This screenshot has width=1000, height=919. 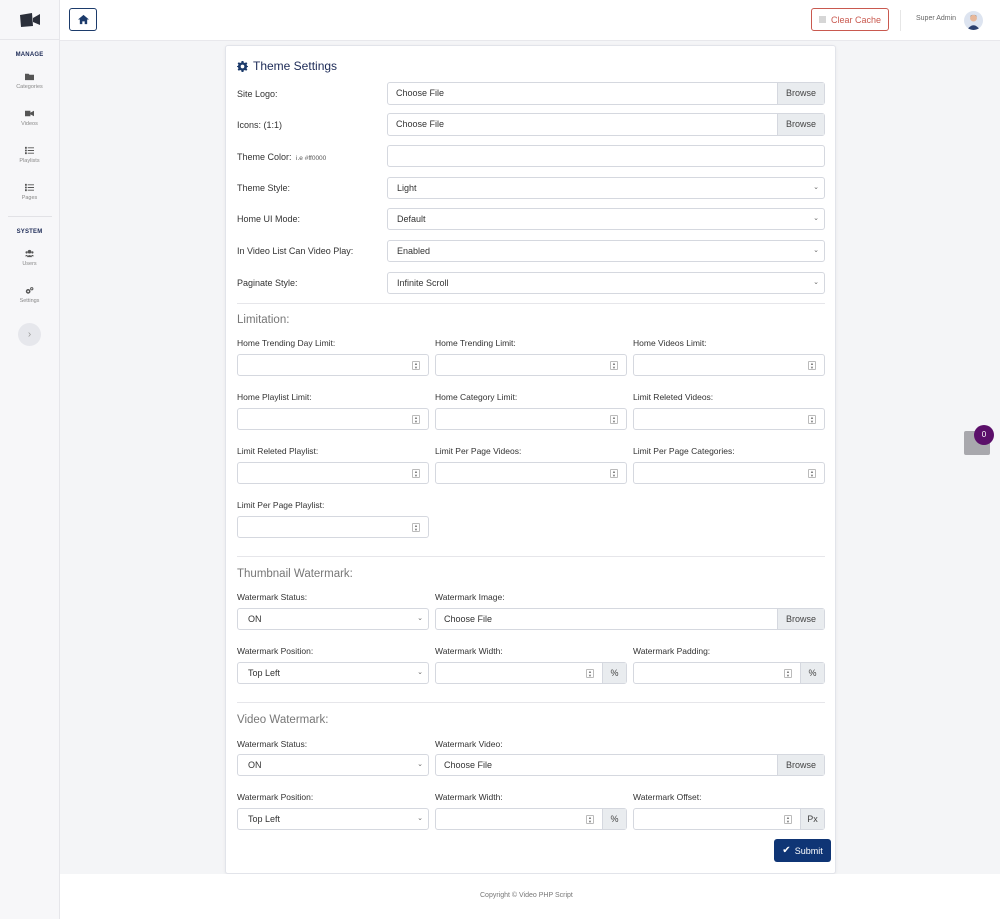 I want to click on sidebar-item-pages: Pages, so click(x=30, y=191).